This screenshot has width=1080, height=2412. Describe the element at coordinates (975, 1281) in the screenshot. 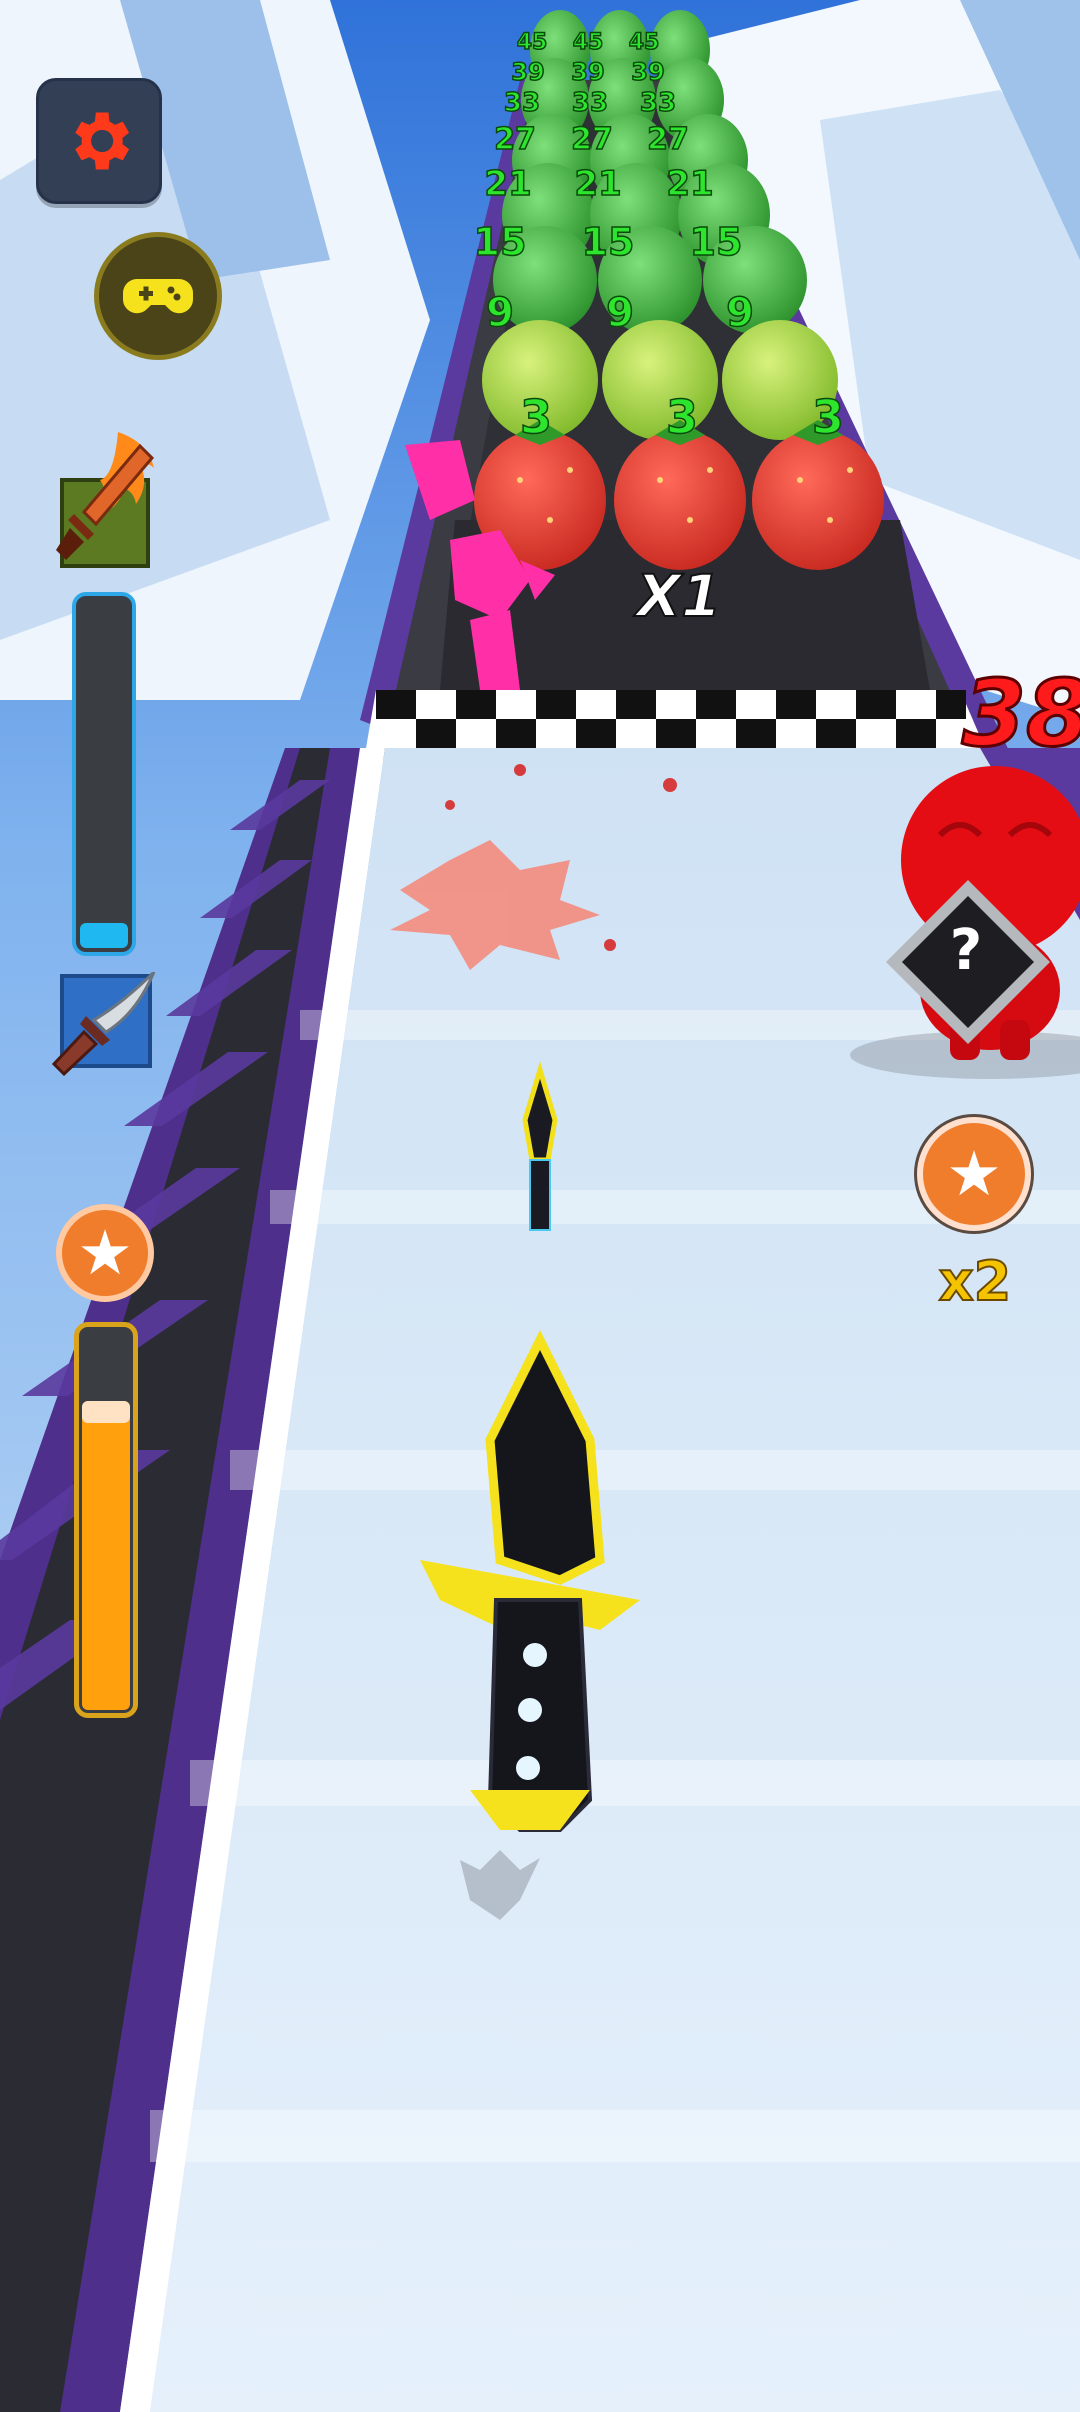

I see `star-multiplier: x2` at that location.